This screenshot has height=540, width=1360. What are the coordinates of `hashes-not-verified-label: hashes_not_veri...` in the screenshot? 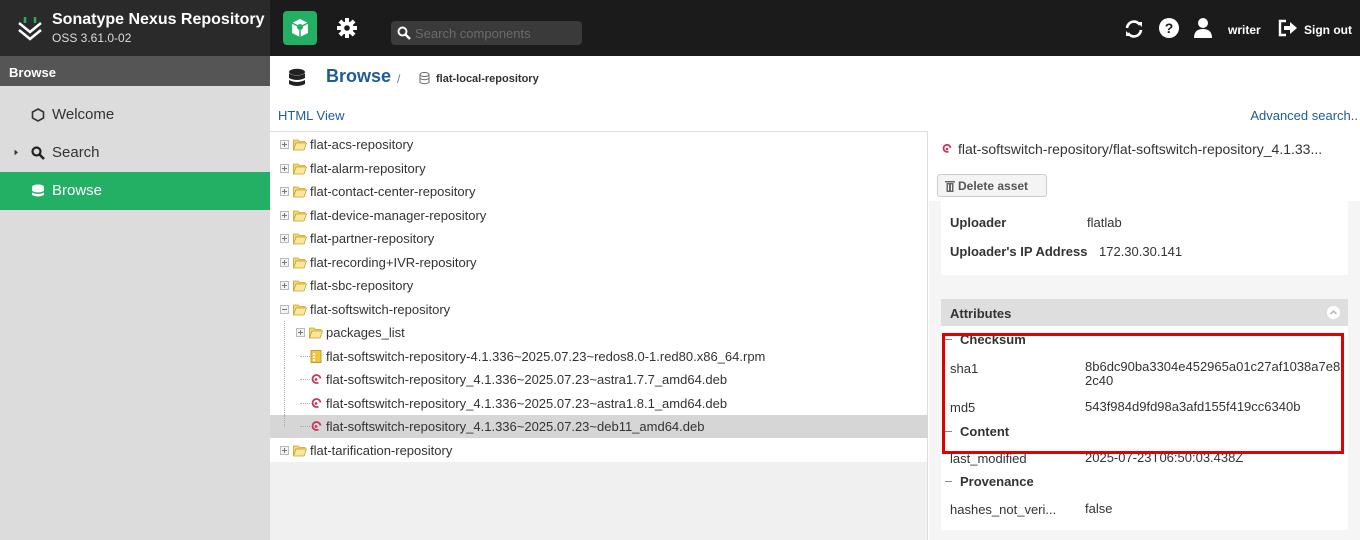 It's located at (1003, 509).